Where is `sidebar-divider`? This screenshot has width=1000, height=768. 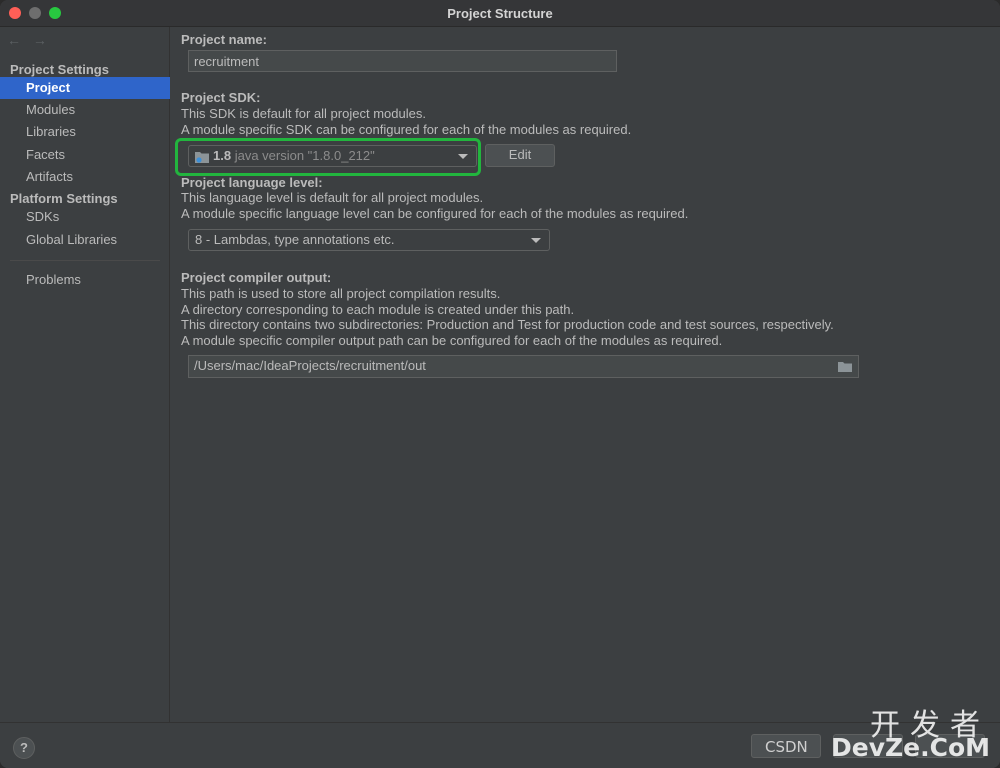
sidebar-divider is located at coordinates (85, 260).